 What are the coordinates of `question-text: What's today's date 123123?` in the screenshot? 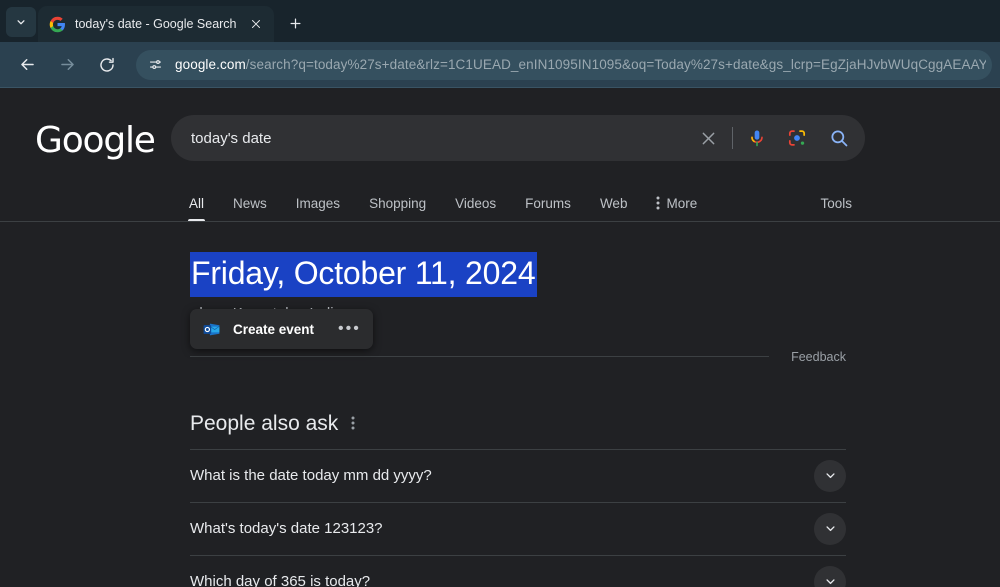 It's located at (286, 529).